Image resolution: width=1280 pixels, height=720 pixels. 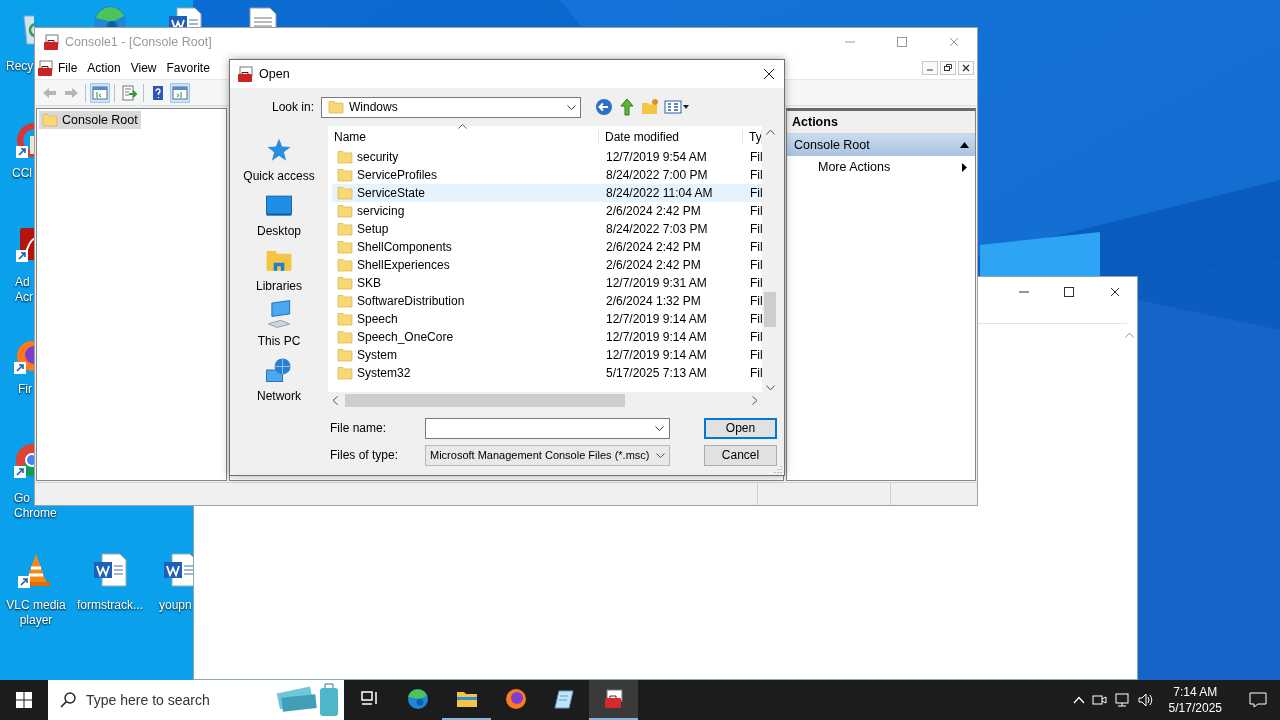 I want to click on places-item: Quick access, so click(x=279, y=161).